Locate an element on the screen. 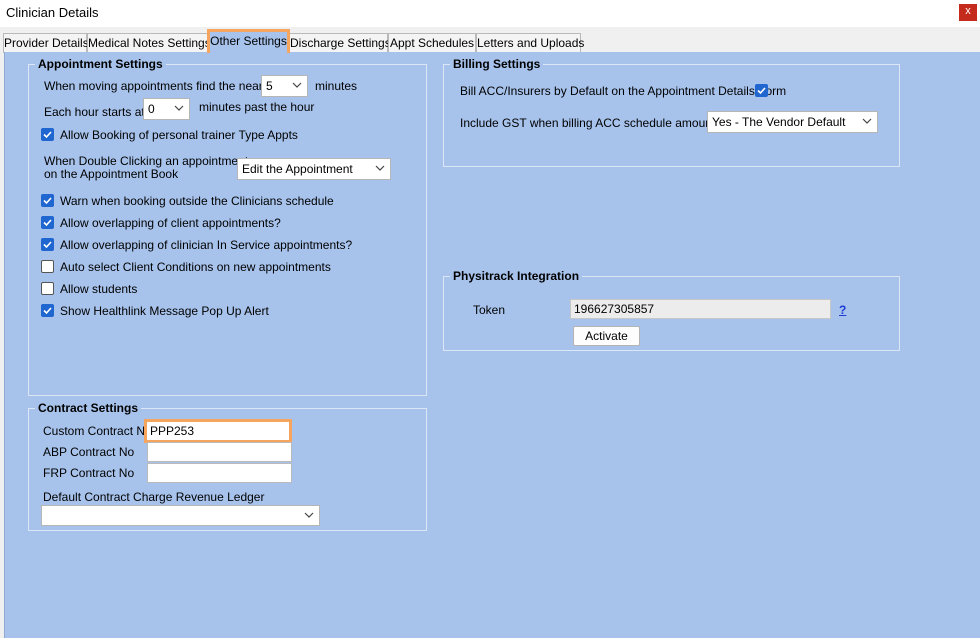  ledger-select is located at coordinates (180, 515).